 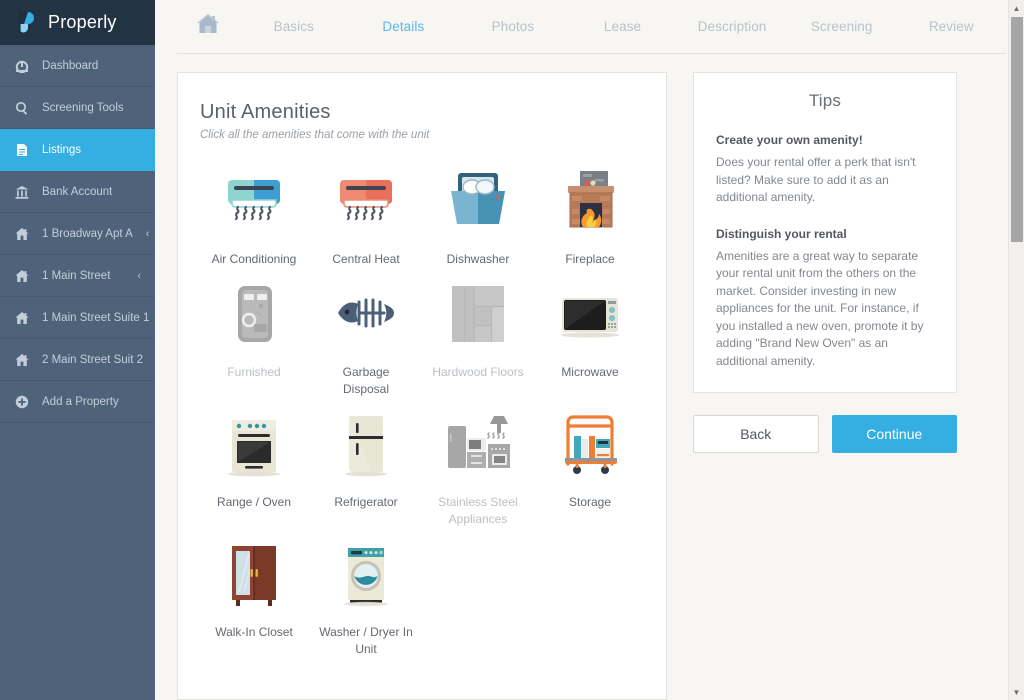 What do you see at coordinates (590, 502) in the screenshot?
I see `amenity-label: Storage` at bounding box center [590, 502].